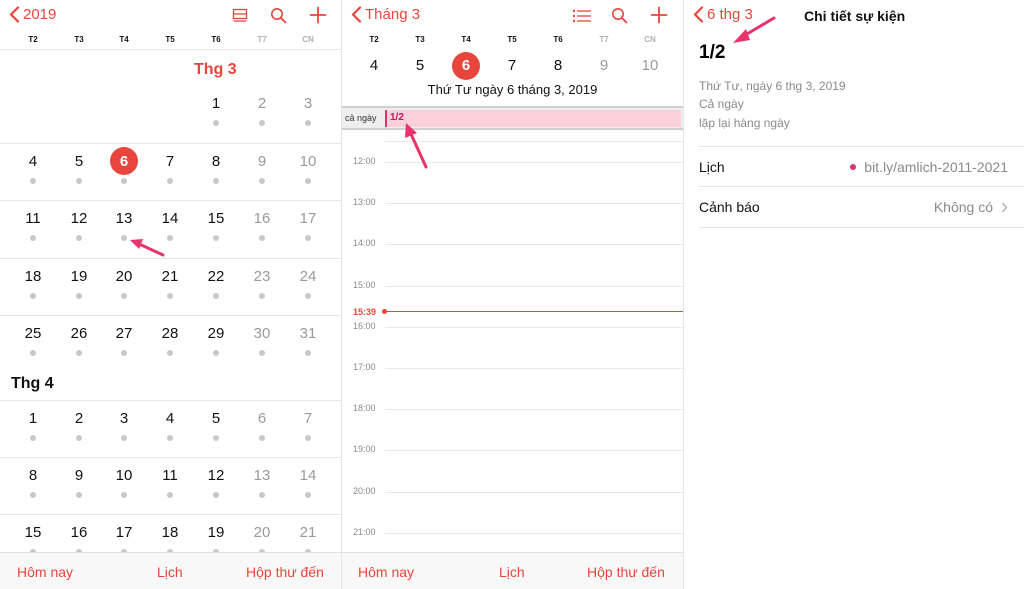 The width and height of the screenshot is (1024, 589). What do you see at coordinates (262, 333) in the screenshot?
I see `day-cell: 30` at bounding box center [262, 333].